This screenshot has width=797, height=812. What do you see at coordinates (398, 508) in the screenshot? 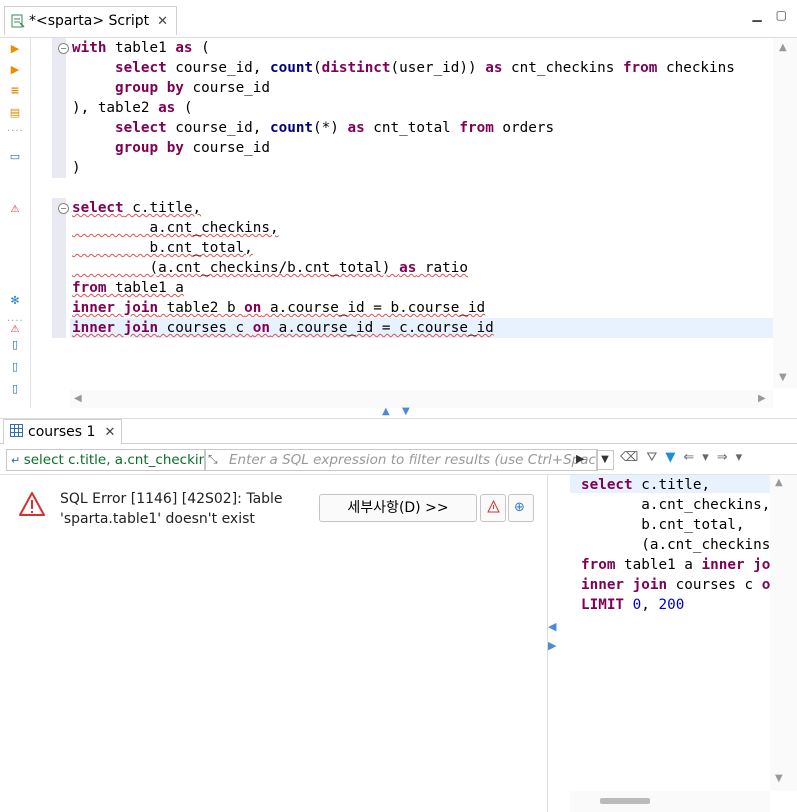
I see `details-button: 세부사항(D) >>` at bounding box center [398, 508].